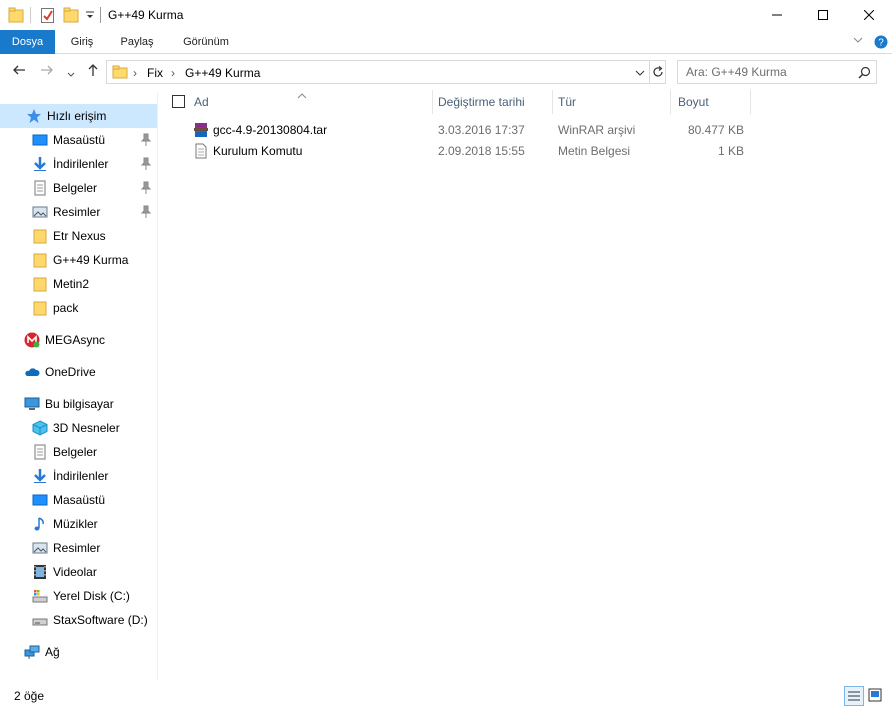 This screenshot has height=708, width=892. What do you see at coordinates (71, 15) in the screenshot?
I see `new-folder-icon` at bounding box center [71, 15].